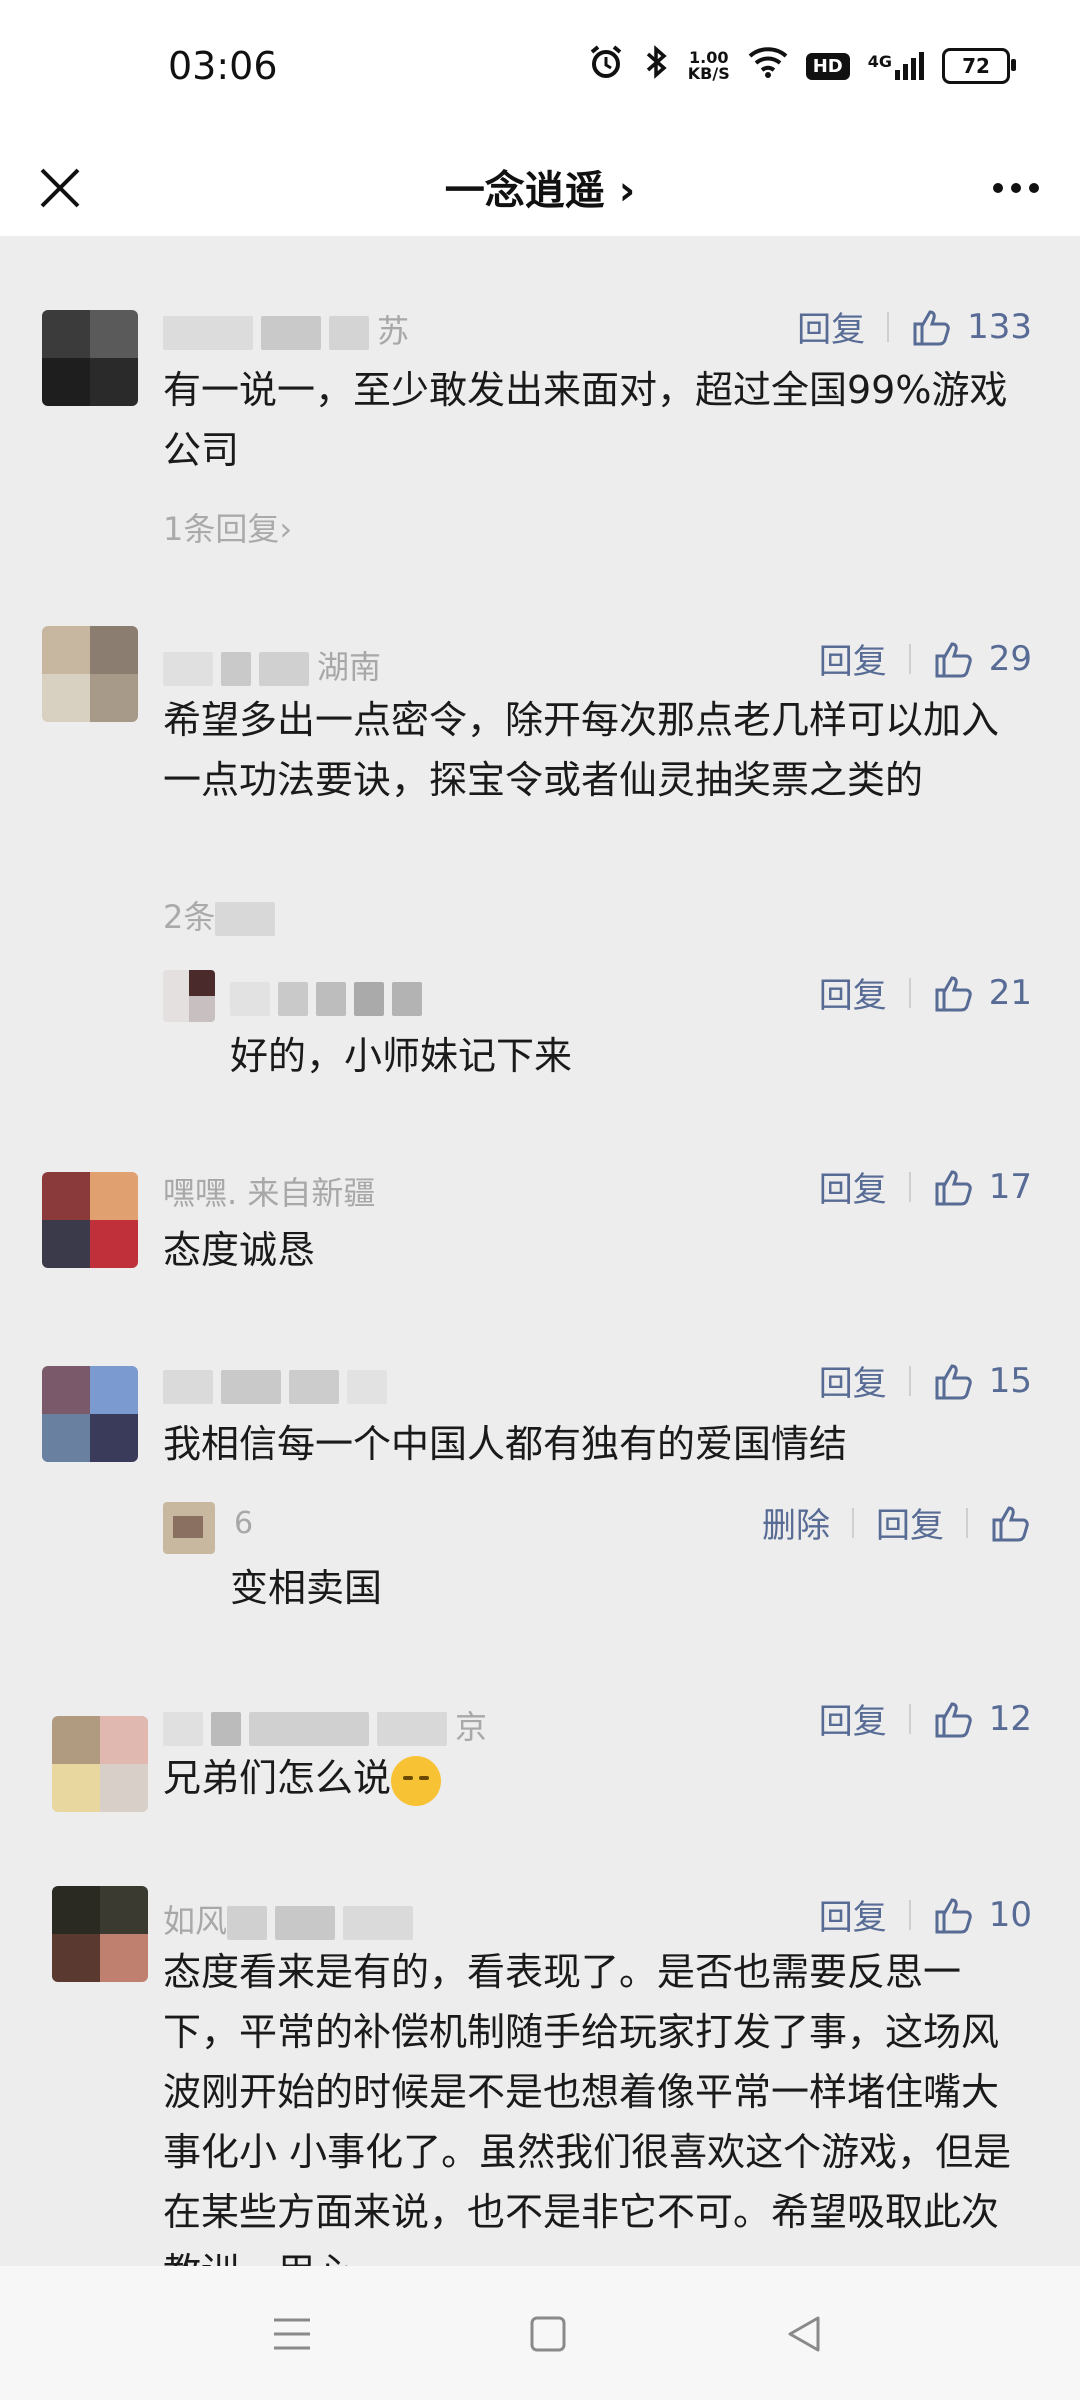 The height and width of the screenshot is (2400, 1080). What do you see at coordinates (223, 915) in the screenshot?
I see `view-replies-link: 2条` at bounding box center [223, 915].